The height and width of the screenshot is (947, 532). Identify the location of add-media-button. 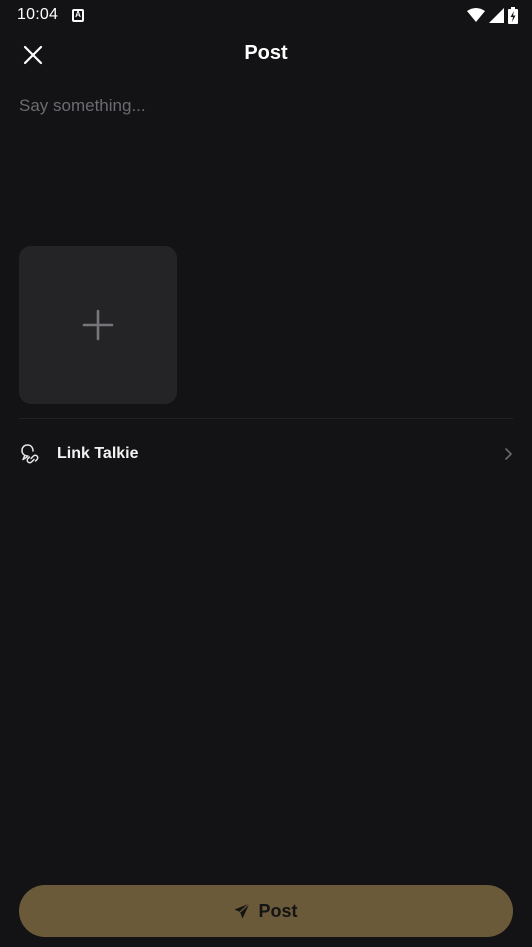
(98, 325).